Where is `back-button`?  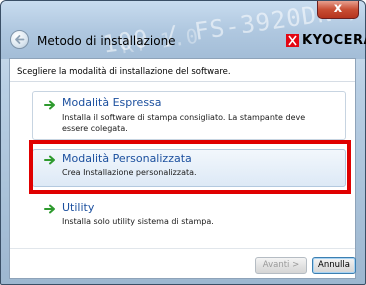
back-button is located at coordinates (19, 39).